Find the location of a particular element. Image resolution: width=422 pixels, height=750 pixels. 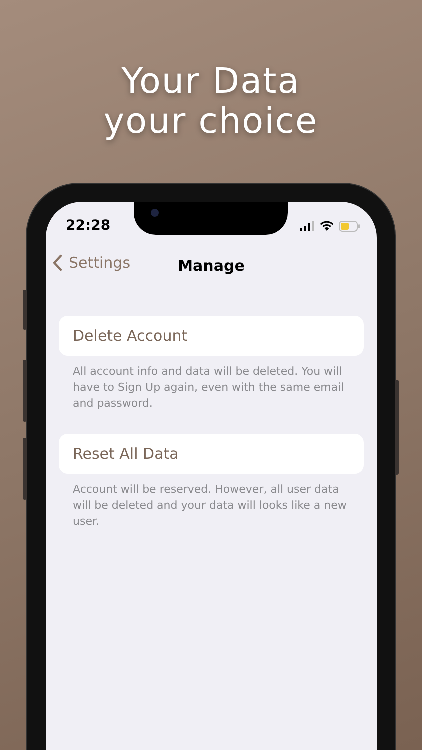

status-time: 22:28 is located at coordinates (88, 226).